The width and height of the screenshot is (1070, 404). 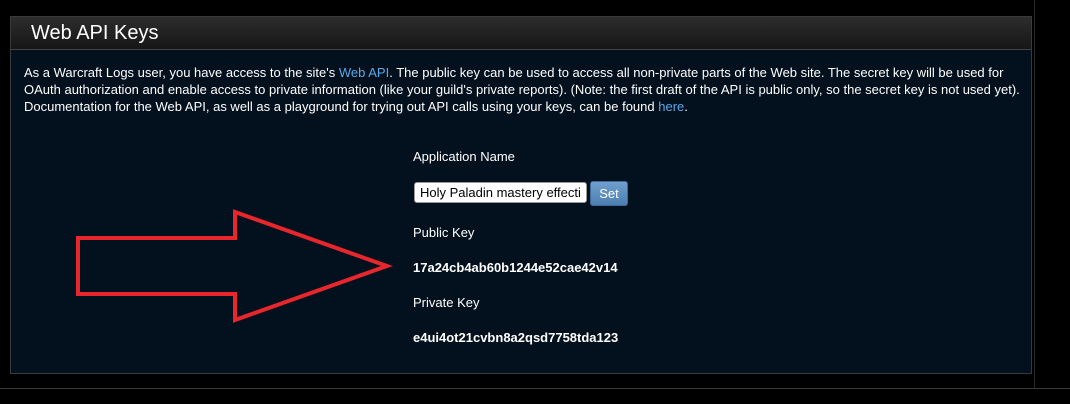 I want to click on documentation-link: here, so click(x=671, y=106).